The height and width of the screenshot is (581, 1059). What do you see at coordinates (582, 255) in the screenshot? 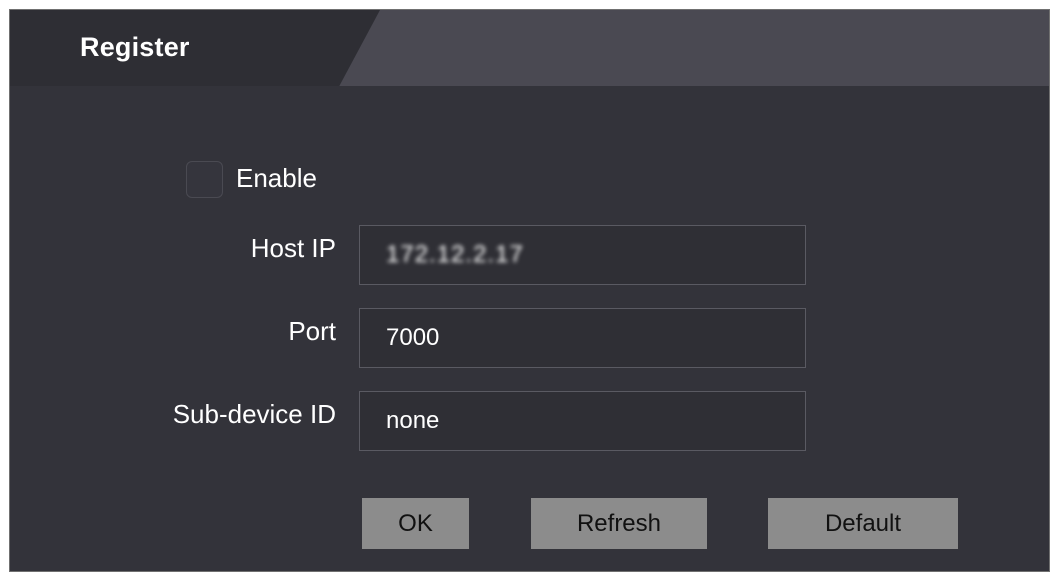
I see `host-ip-input: 172.12.2.17` at bounding box center [582, 255].